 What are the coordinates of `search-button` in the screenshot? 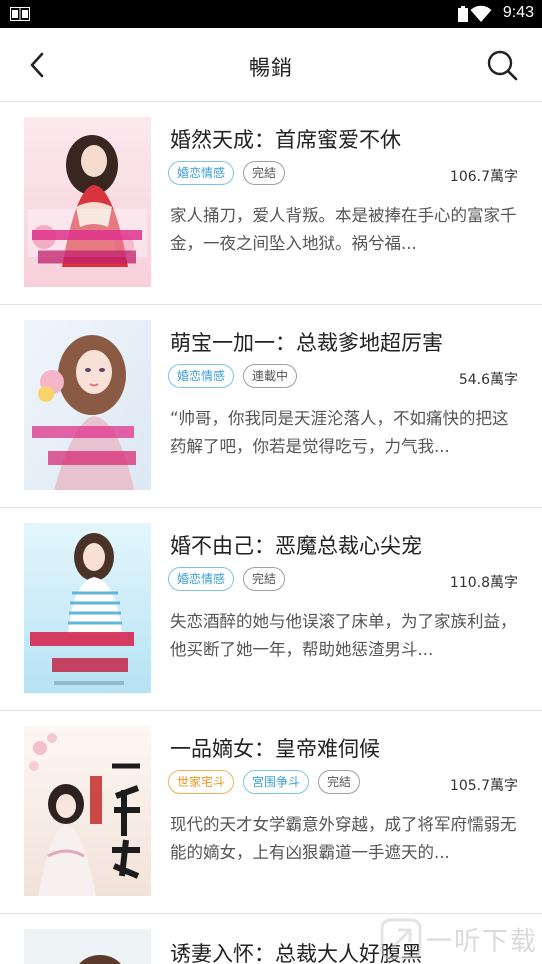 It's located at (502, 65).